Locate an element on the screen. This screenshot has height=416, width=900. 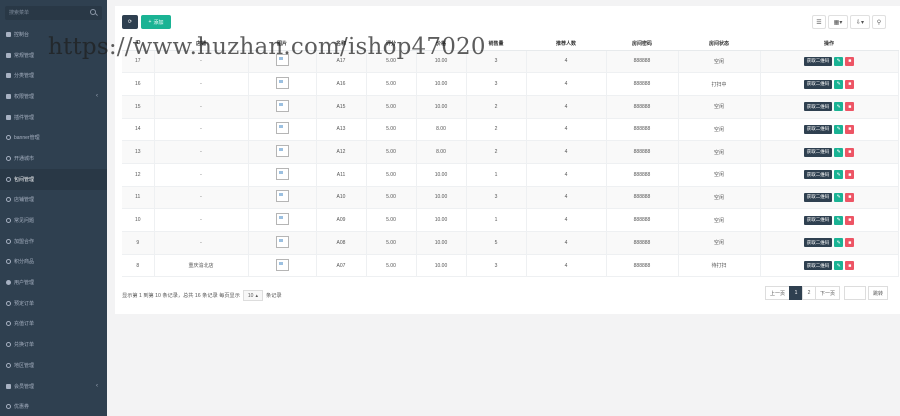
column-header: ID is located at coordinates (138, 44).